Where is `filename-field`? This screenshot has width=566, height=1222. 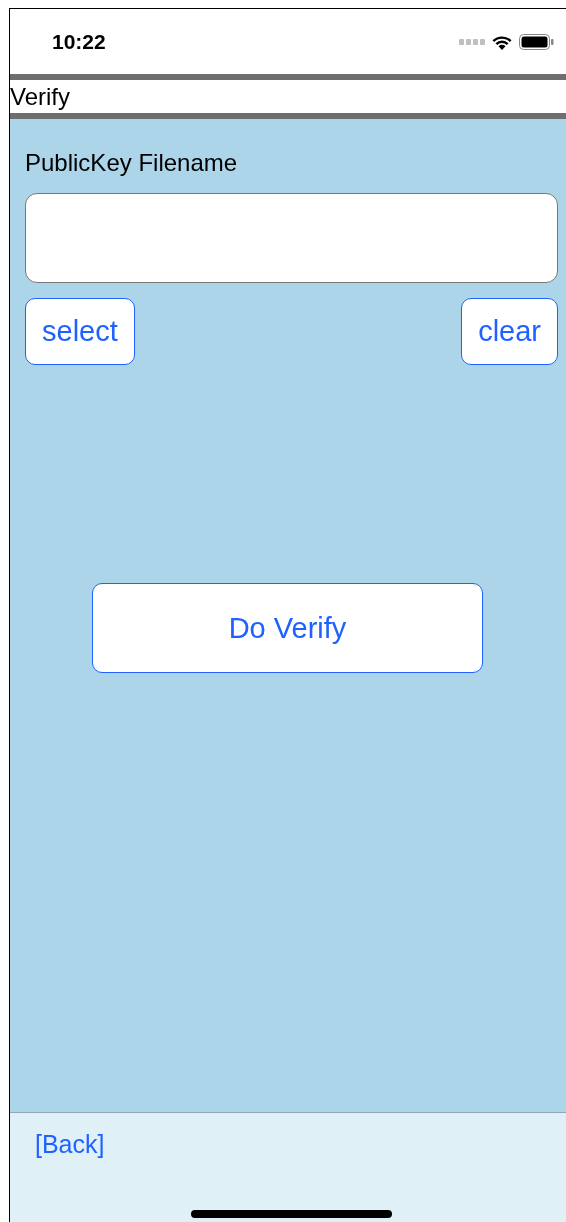
filename-field is located at coordinates (291, 238).